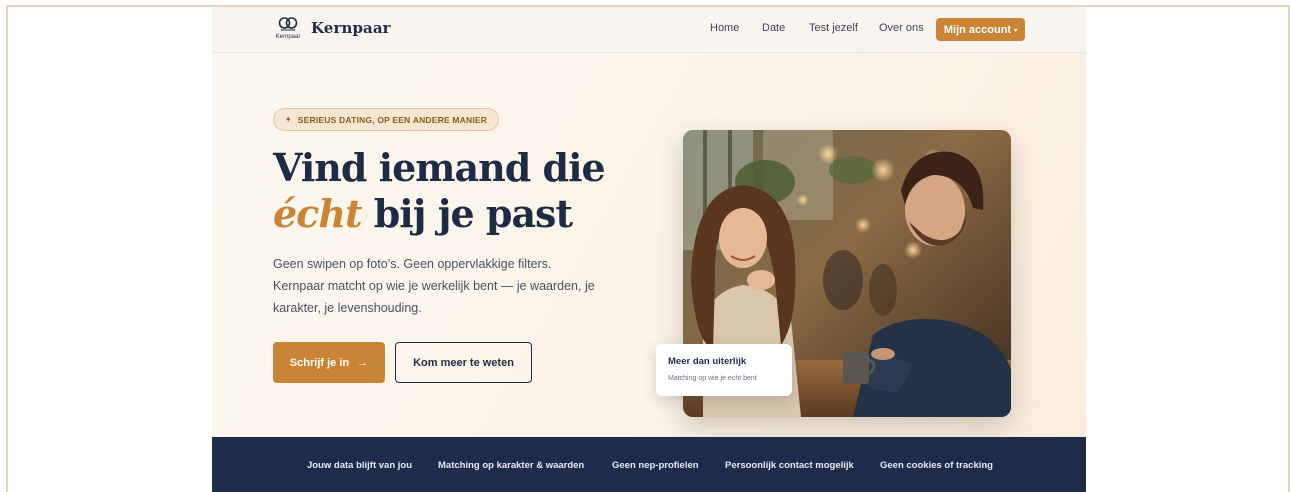  I want to click on account-menu-button: Mijn account ▾, so click(980, 29).